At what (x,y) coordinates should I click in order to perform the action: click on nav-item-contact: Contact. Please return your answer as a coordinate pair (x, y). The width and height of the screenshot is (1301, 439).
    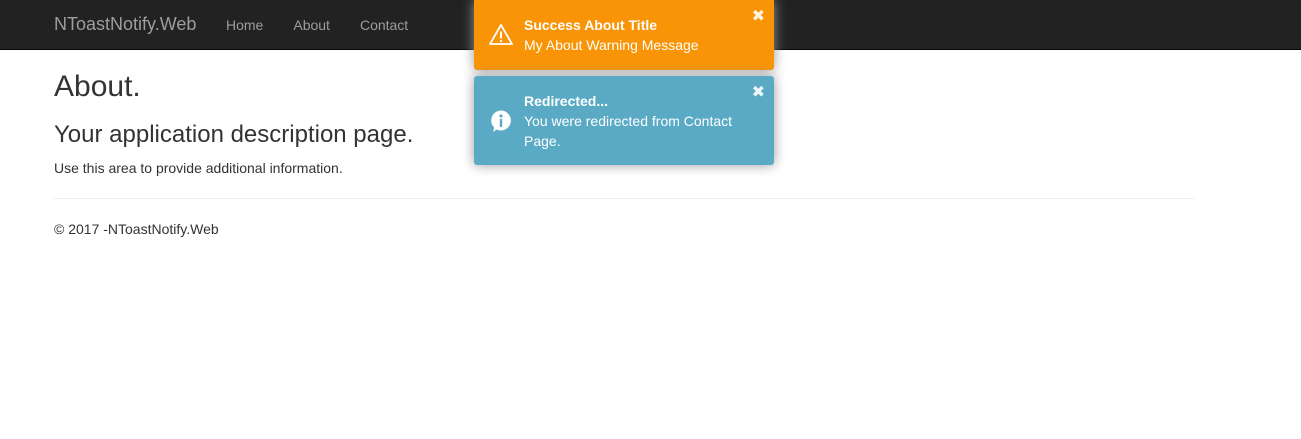
    Looking at the image, I should click on (384, 25).